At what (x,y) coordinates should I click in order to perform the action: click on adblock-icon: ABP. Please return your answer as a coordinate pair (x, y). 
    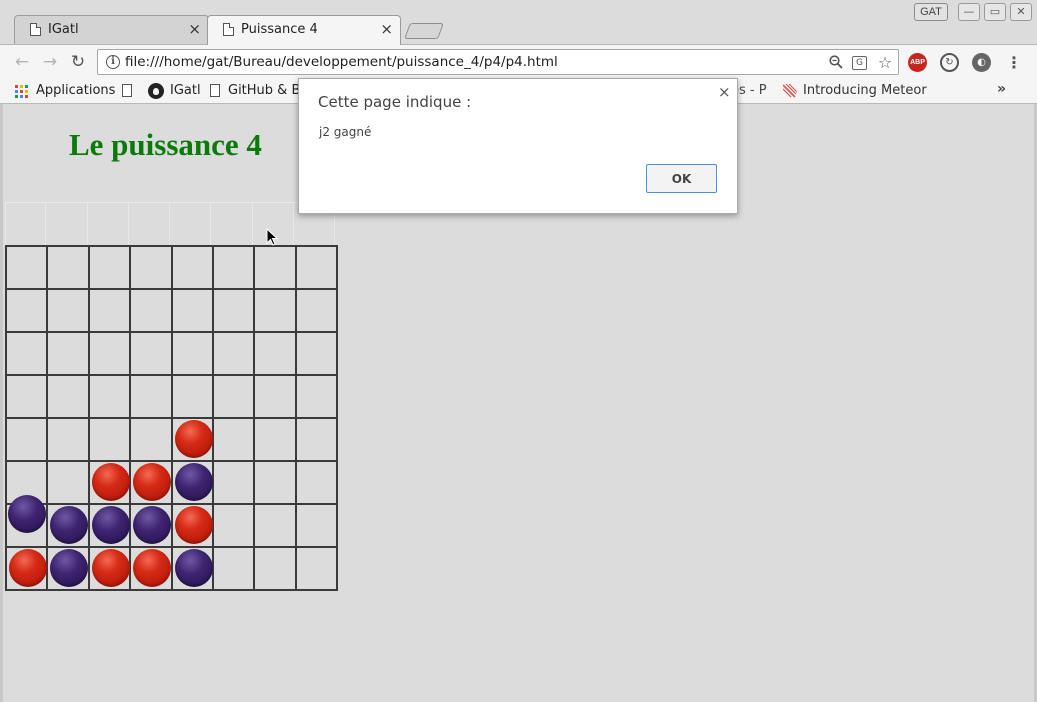
    Looking at the image, I should click on (917, 62).